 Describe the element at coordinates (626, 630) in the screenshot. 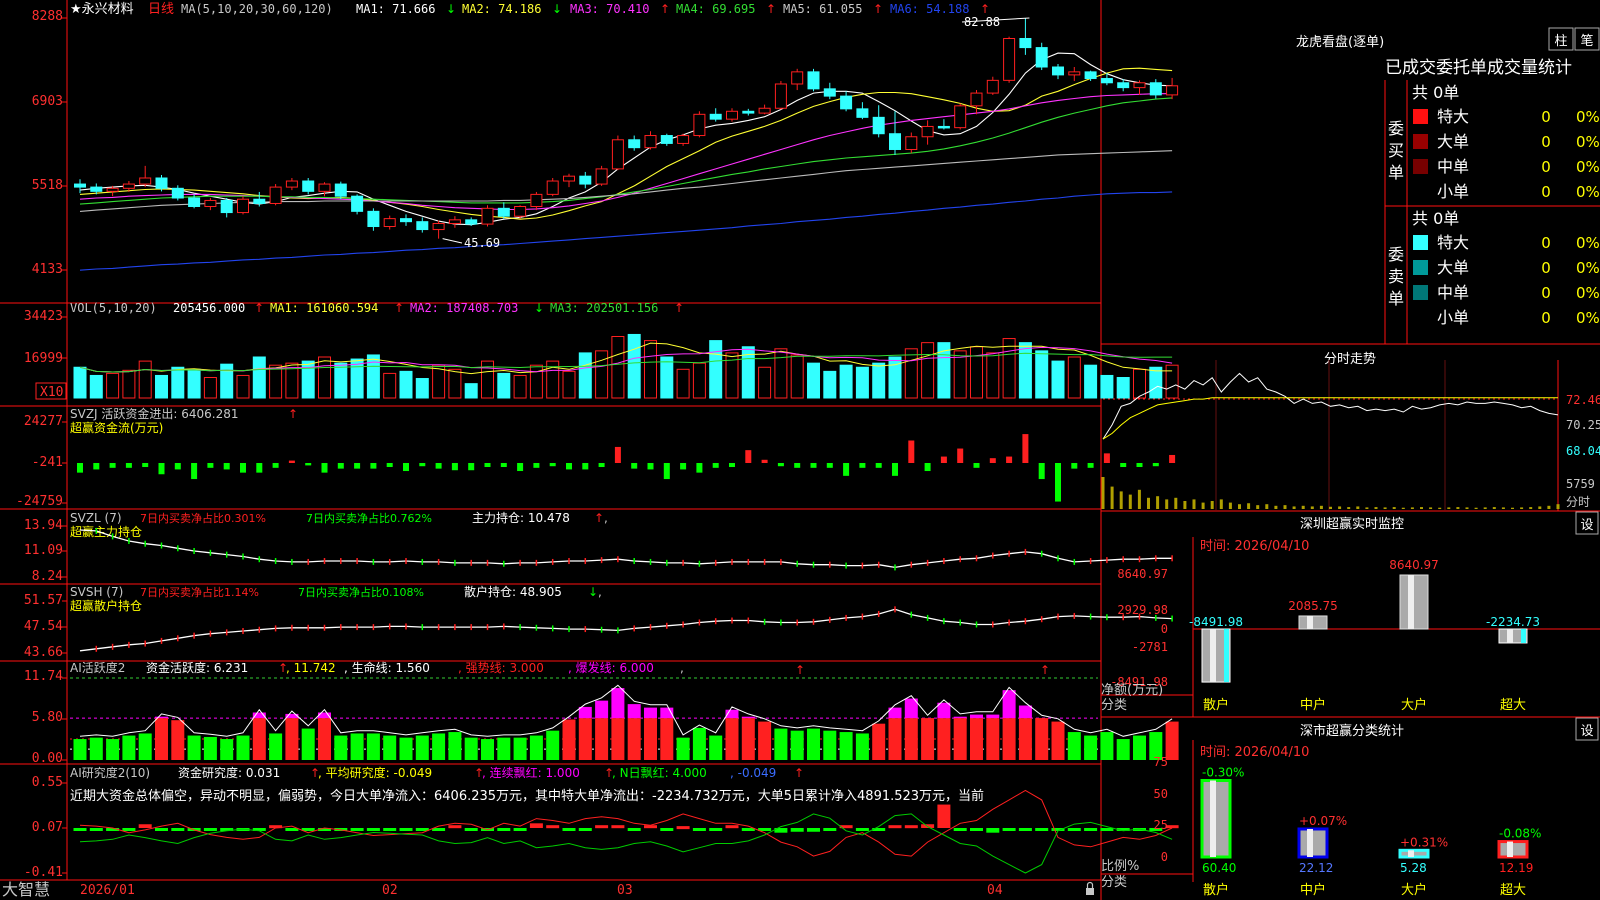

I see `svsh-line` at that location.